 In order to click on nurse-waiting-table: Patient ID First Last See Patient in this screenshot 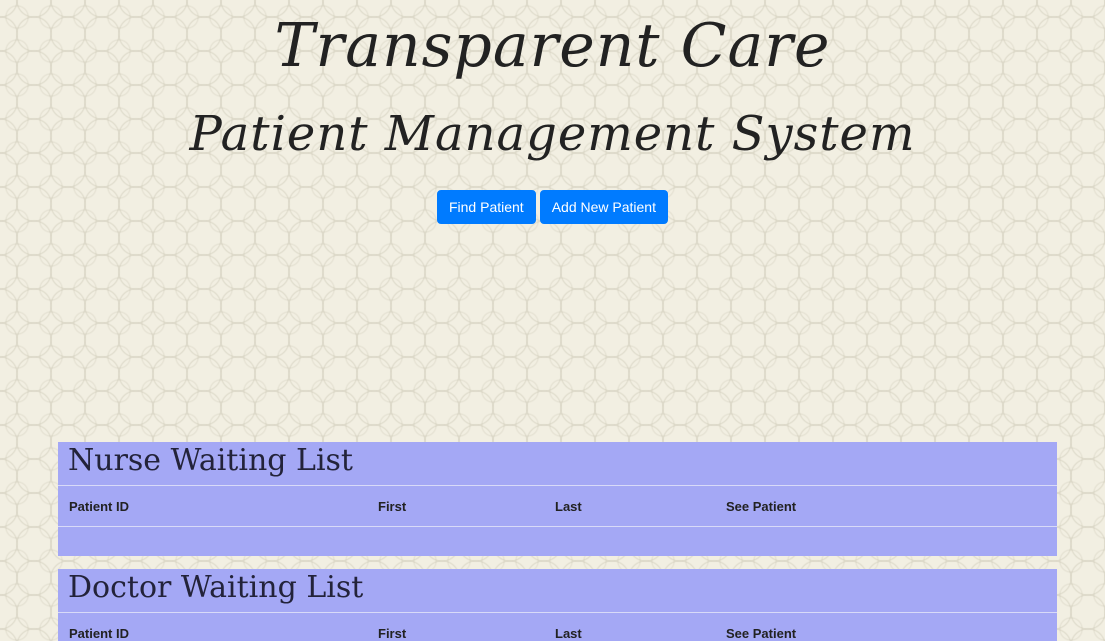, I will do `click(557, 520)`.